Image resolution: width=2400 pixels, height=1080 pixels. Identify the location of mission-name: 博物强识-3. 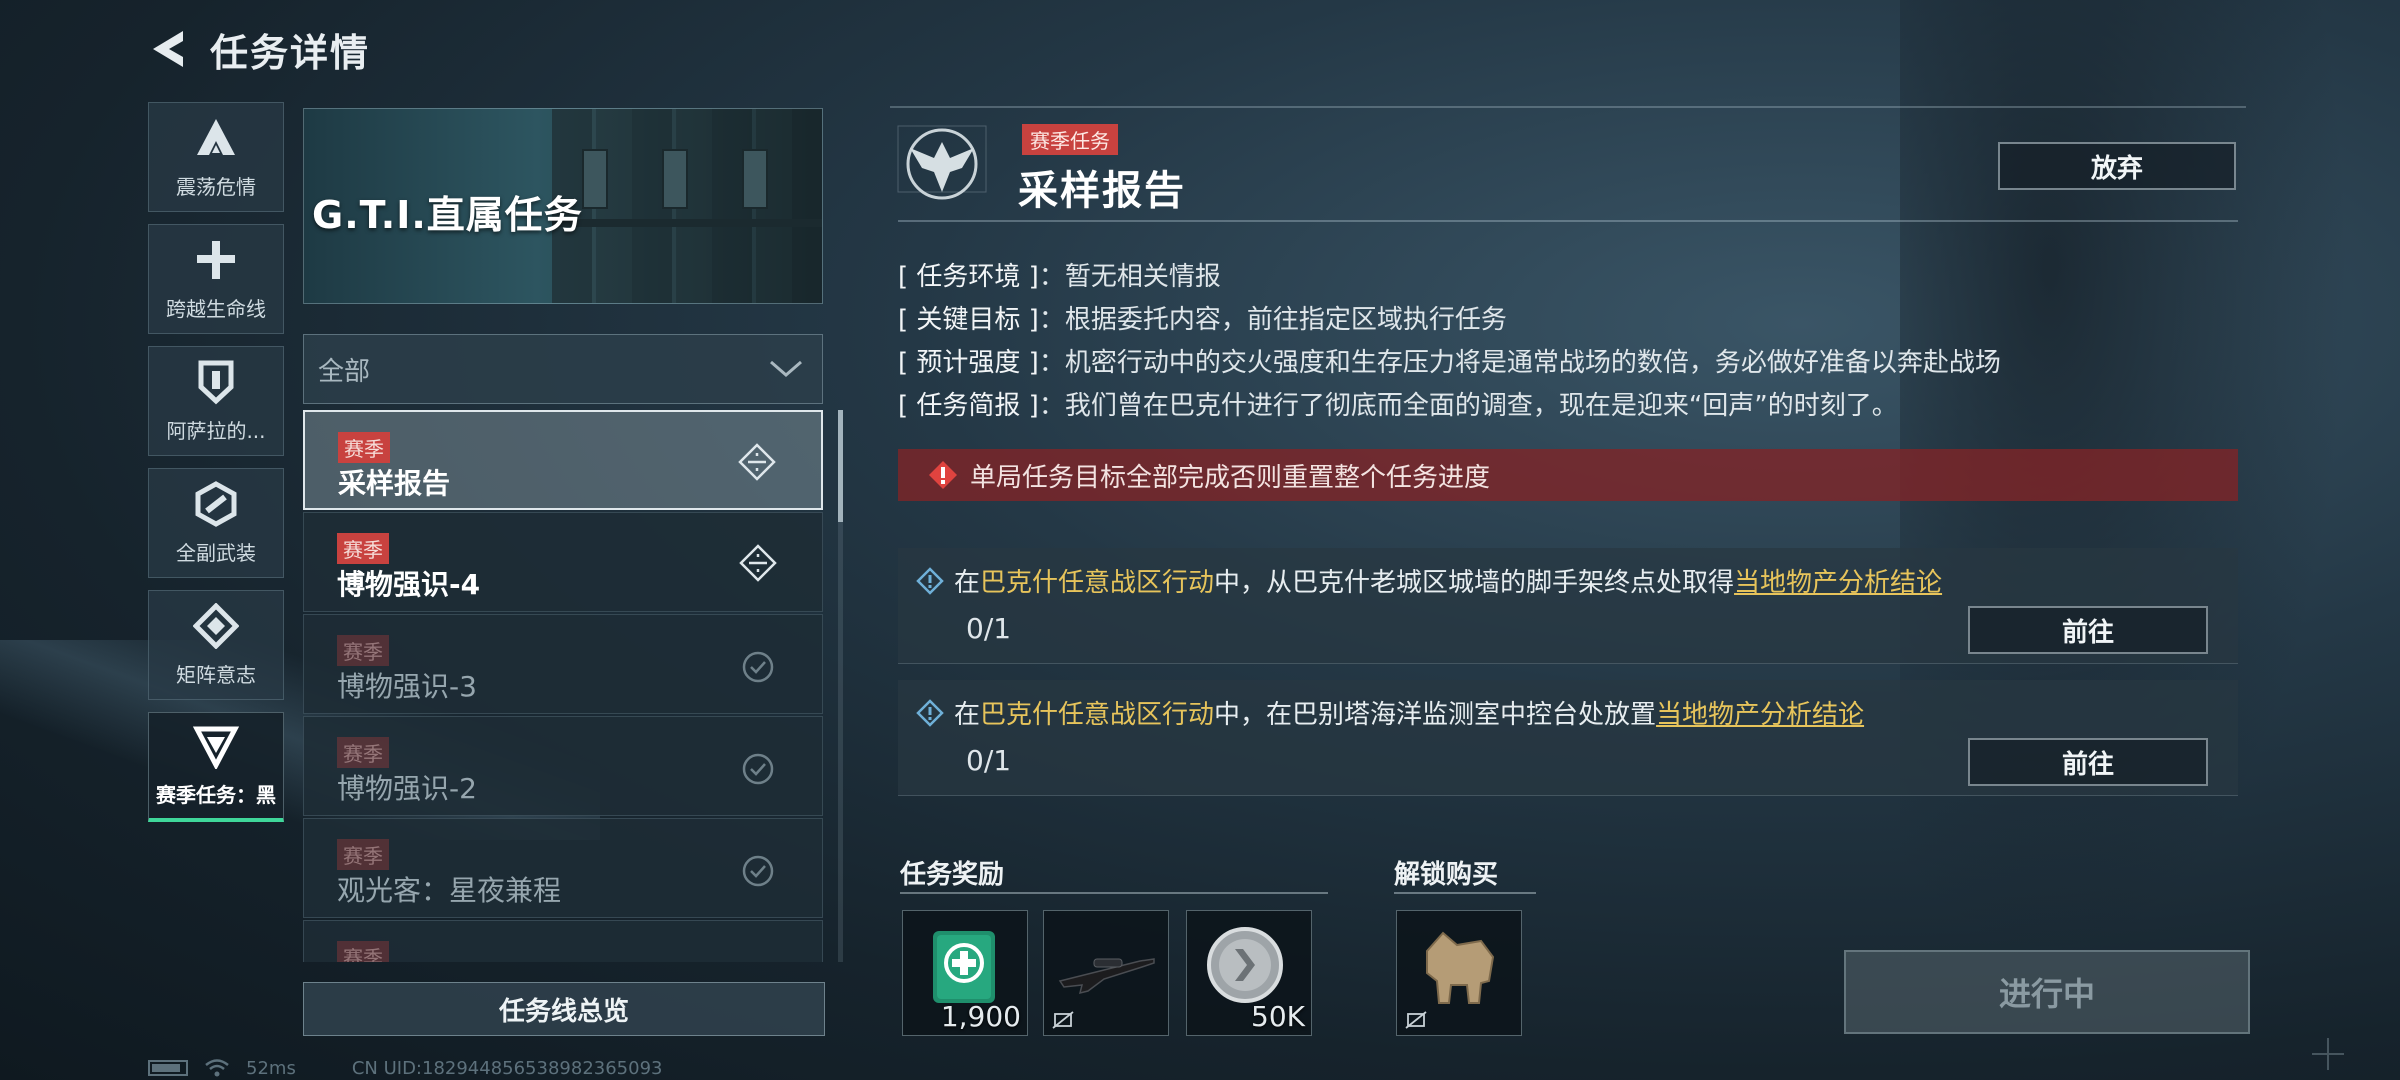
(407, 686).